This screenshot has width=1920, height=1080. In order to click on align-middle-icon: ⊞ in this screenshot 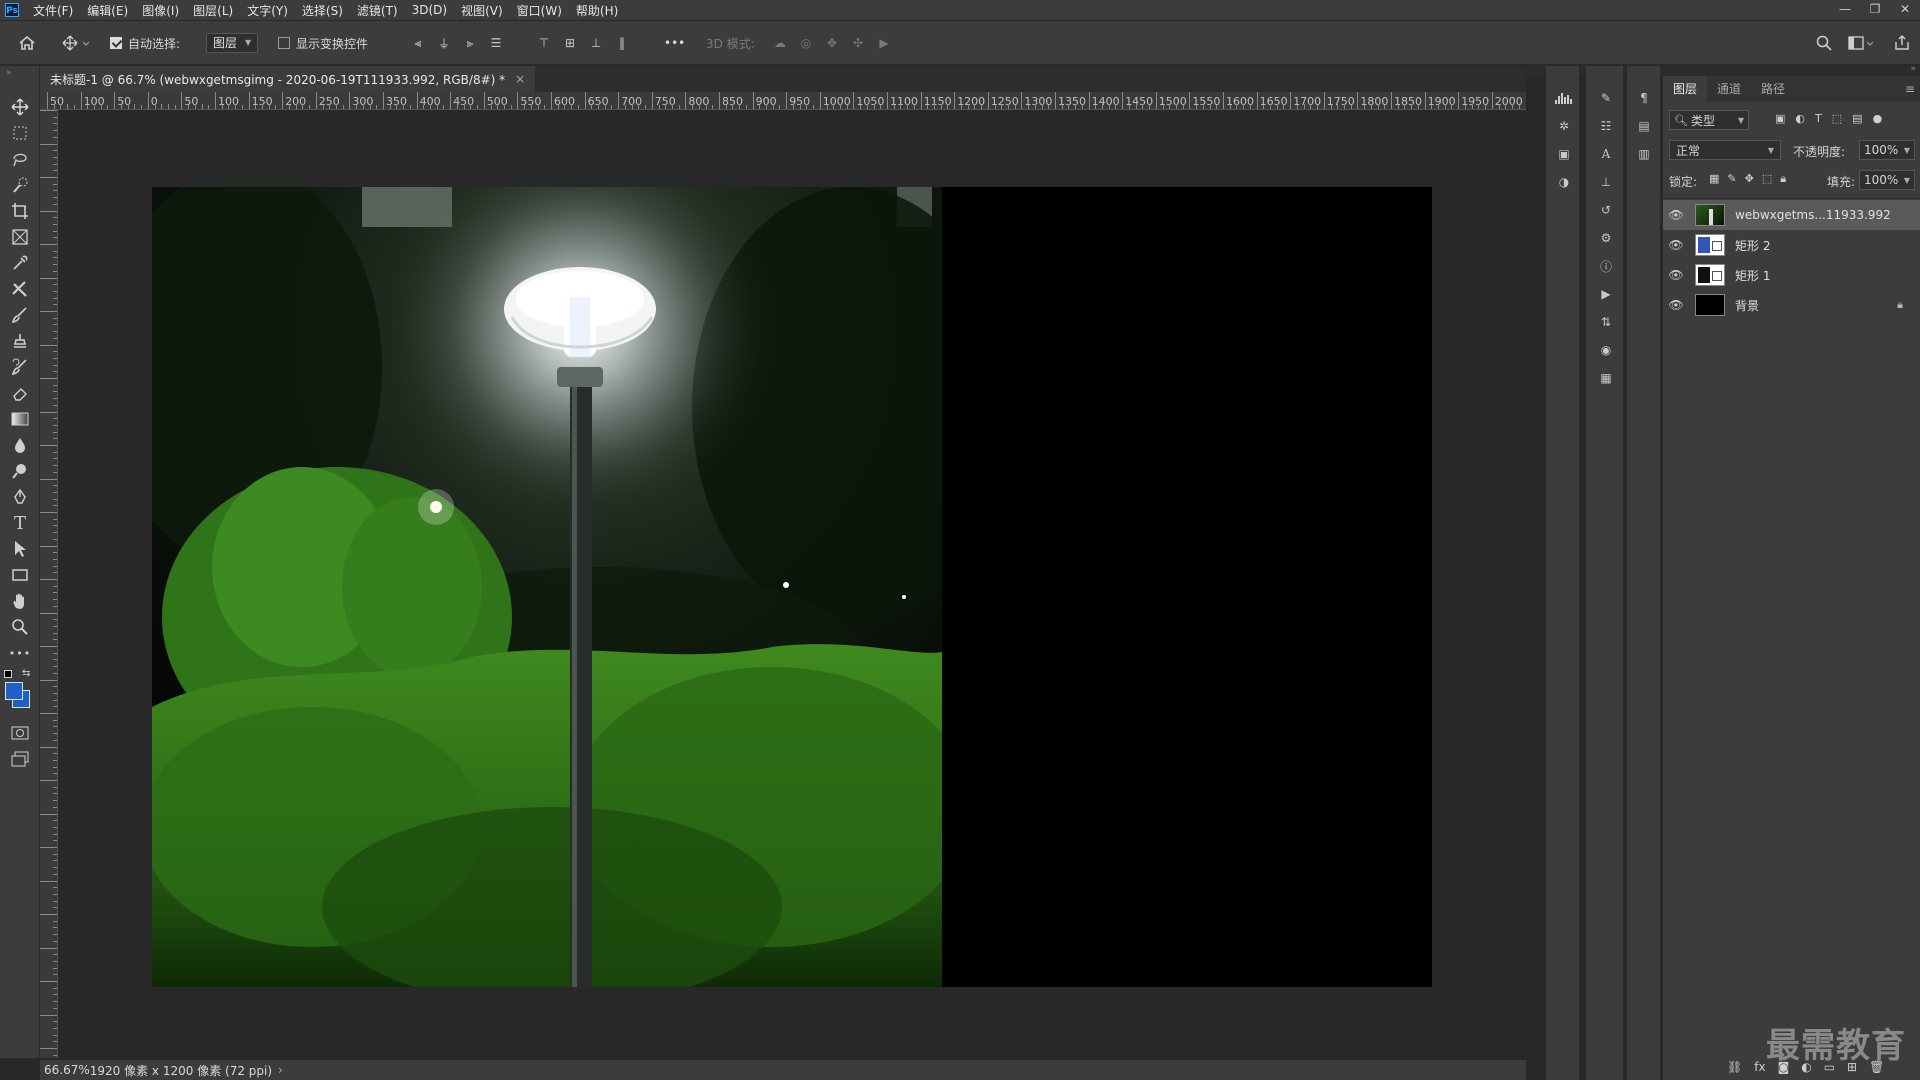, I will do `click(570, 43)`.